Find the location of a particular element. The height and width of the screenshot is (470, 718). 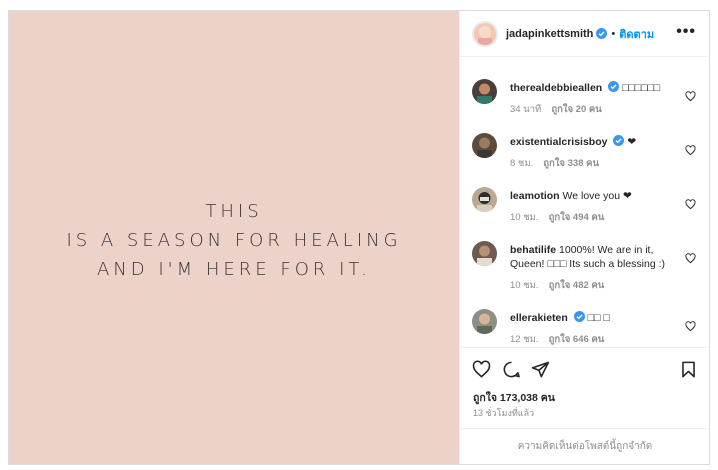

bookmark-icon is located at coordinates (688, 369).